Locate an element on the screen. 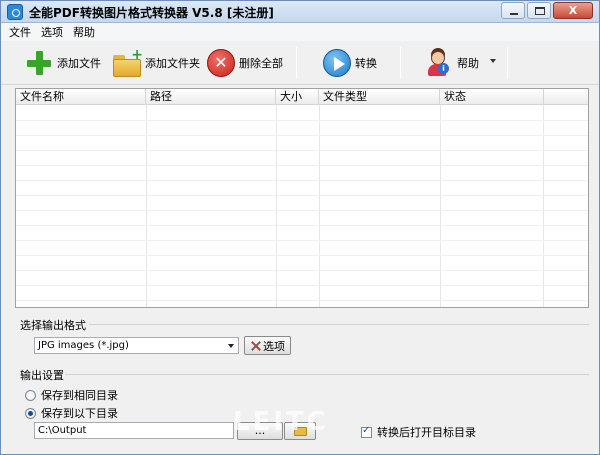 The width and height of the screenshot is (600, 455). radio-same-dir-label: 保存到相同目录 is located at coordinates (79, 395).